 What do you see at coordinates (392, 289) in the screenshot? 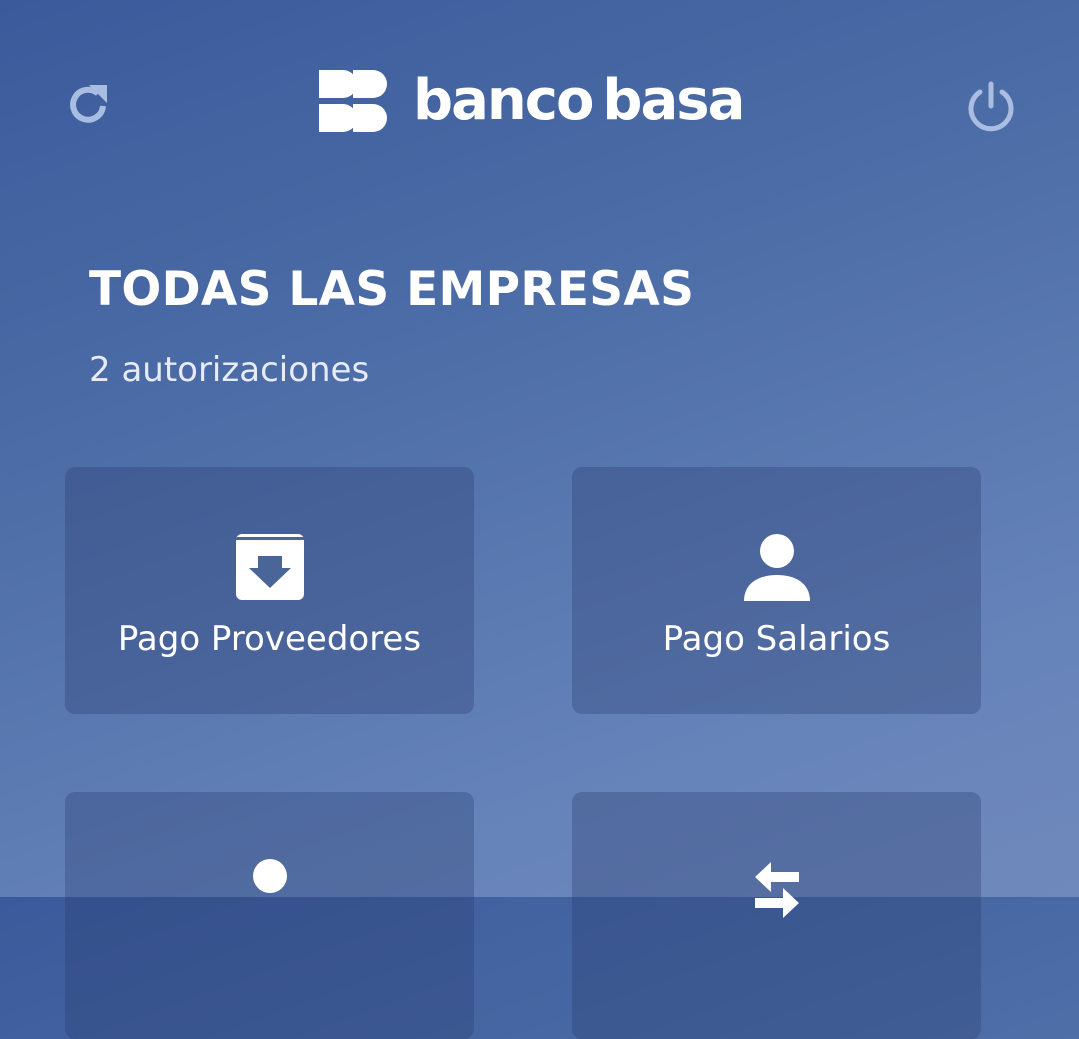
I see `page-title: TODAS LAS EMPRESAS` at bounding box center [392, 289].